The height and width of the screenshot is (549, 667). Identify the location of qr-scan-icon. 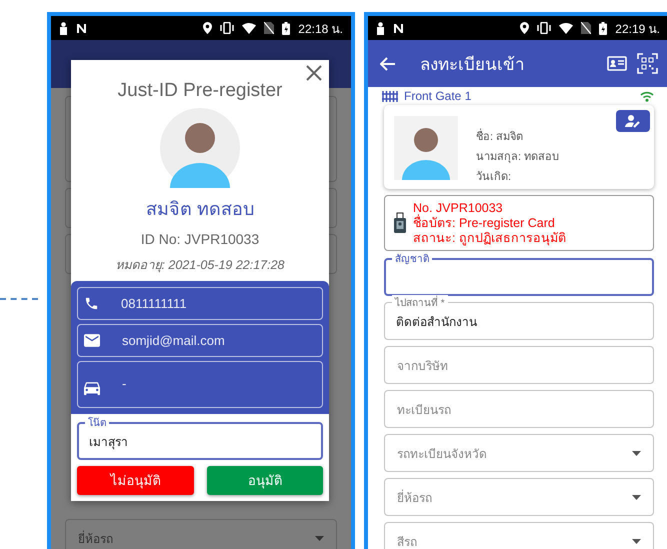
(647, 63).